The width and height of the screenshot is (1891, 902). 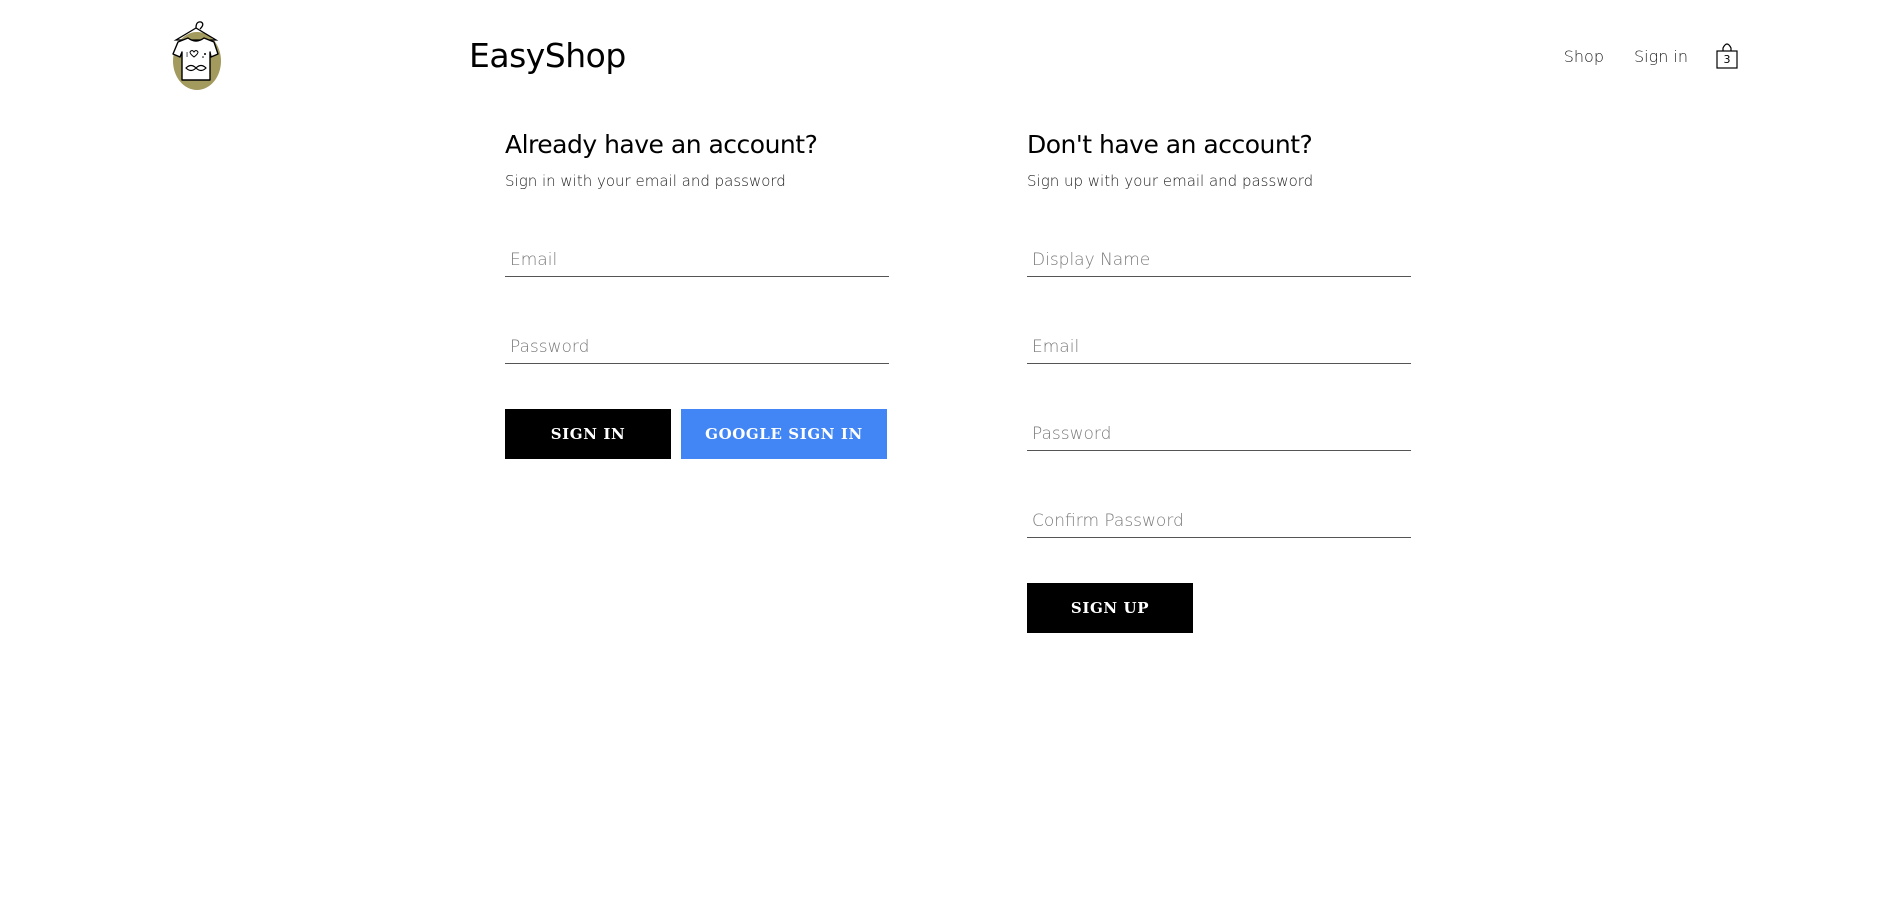 I want to click on google-signin-button: GOOGLE SIGN IN, so click(x=784, y=434).